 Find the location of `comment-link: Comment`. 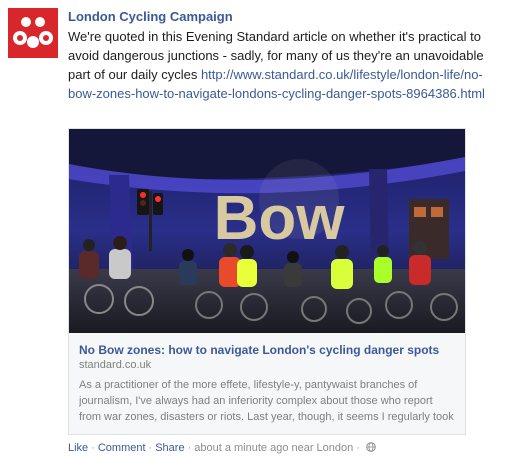

comment-link: Comment is located at coordinates (122, 448).